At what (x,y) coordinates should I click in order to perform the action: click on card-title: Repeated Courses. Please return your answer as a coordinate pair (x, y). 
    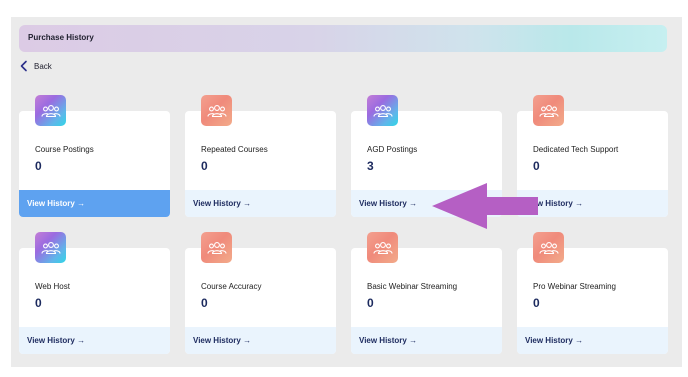
    Looking at the image, I should click on (234, 149).